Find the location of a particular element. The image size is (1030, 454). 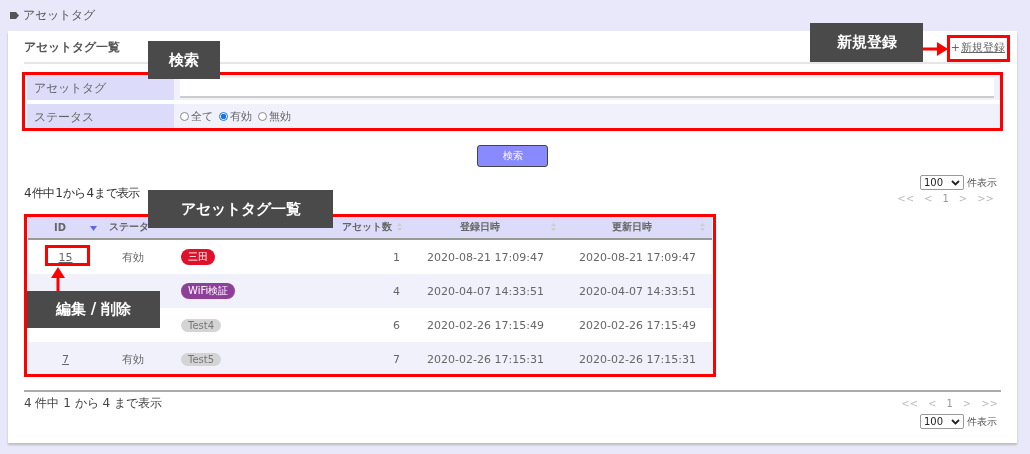

column-header: ID is located at coordinates (65, 227).